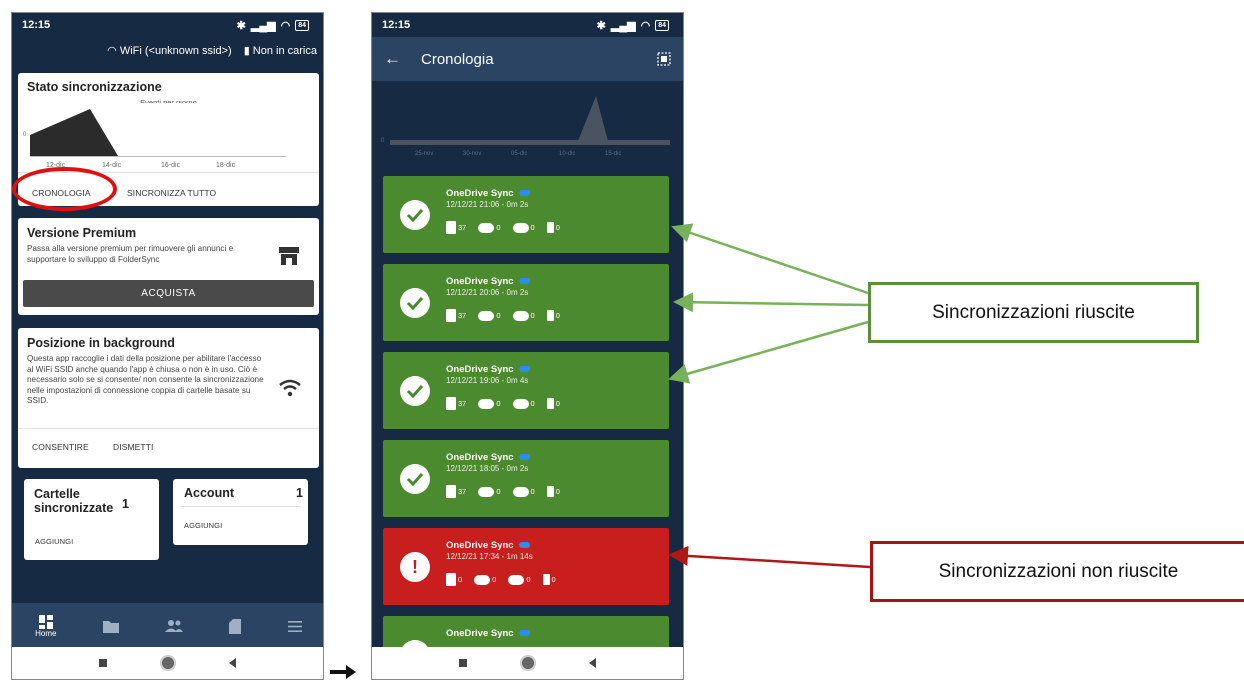  I want to click on failure-callout: Sincronizzazioni non riuscite, so click(1057, 571).